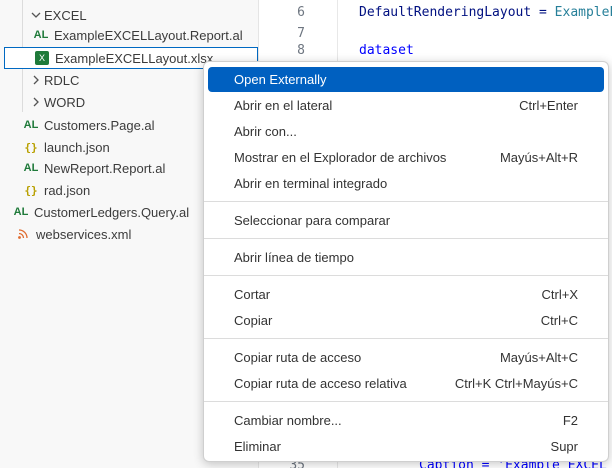  Describe the element at coordinates (129, 15) in the screenshot. I see `folder-excel: EXCEL` at that location.